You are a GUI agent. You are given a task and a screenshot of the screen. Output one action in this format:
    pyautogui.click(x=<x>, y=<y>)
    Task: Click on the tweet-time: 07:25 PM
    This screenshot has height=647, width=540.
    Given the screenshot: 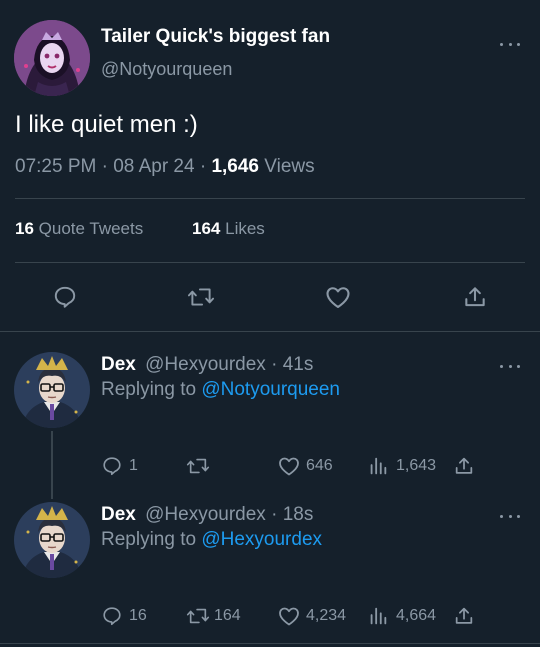 What is the action you would take?
    pyautogui.click(x=55, y=166)
    